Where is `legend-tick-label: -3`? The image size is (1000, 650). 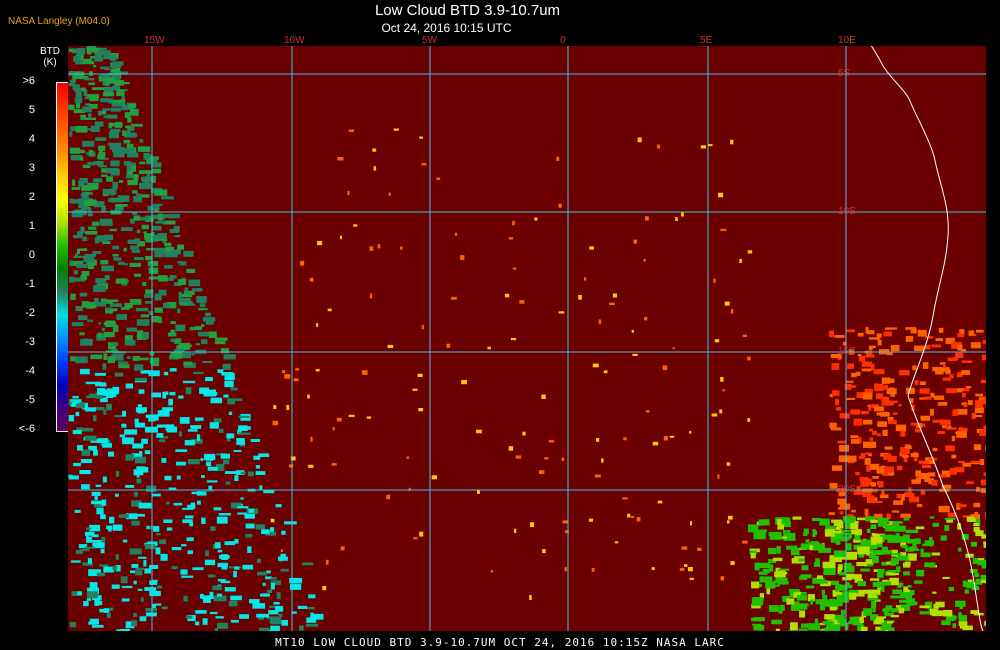 legend-tick-label: -3 is located at coordinates (30, 342).